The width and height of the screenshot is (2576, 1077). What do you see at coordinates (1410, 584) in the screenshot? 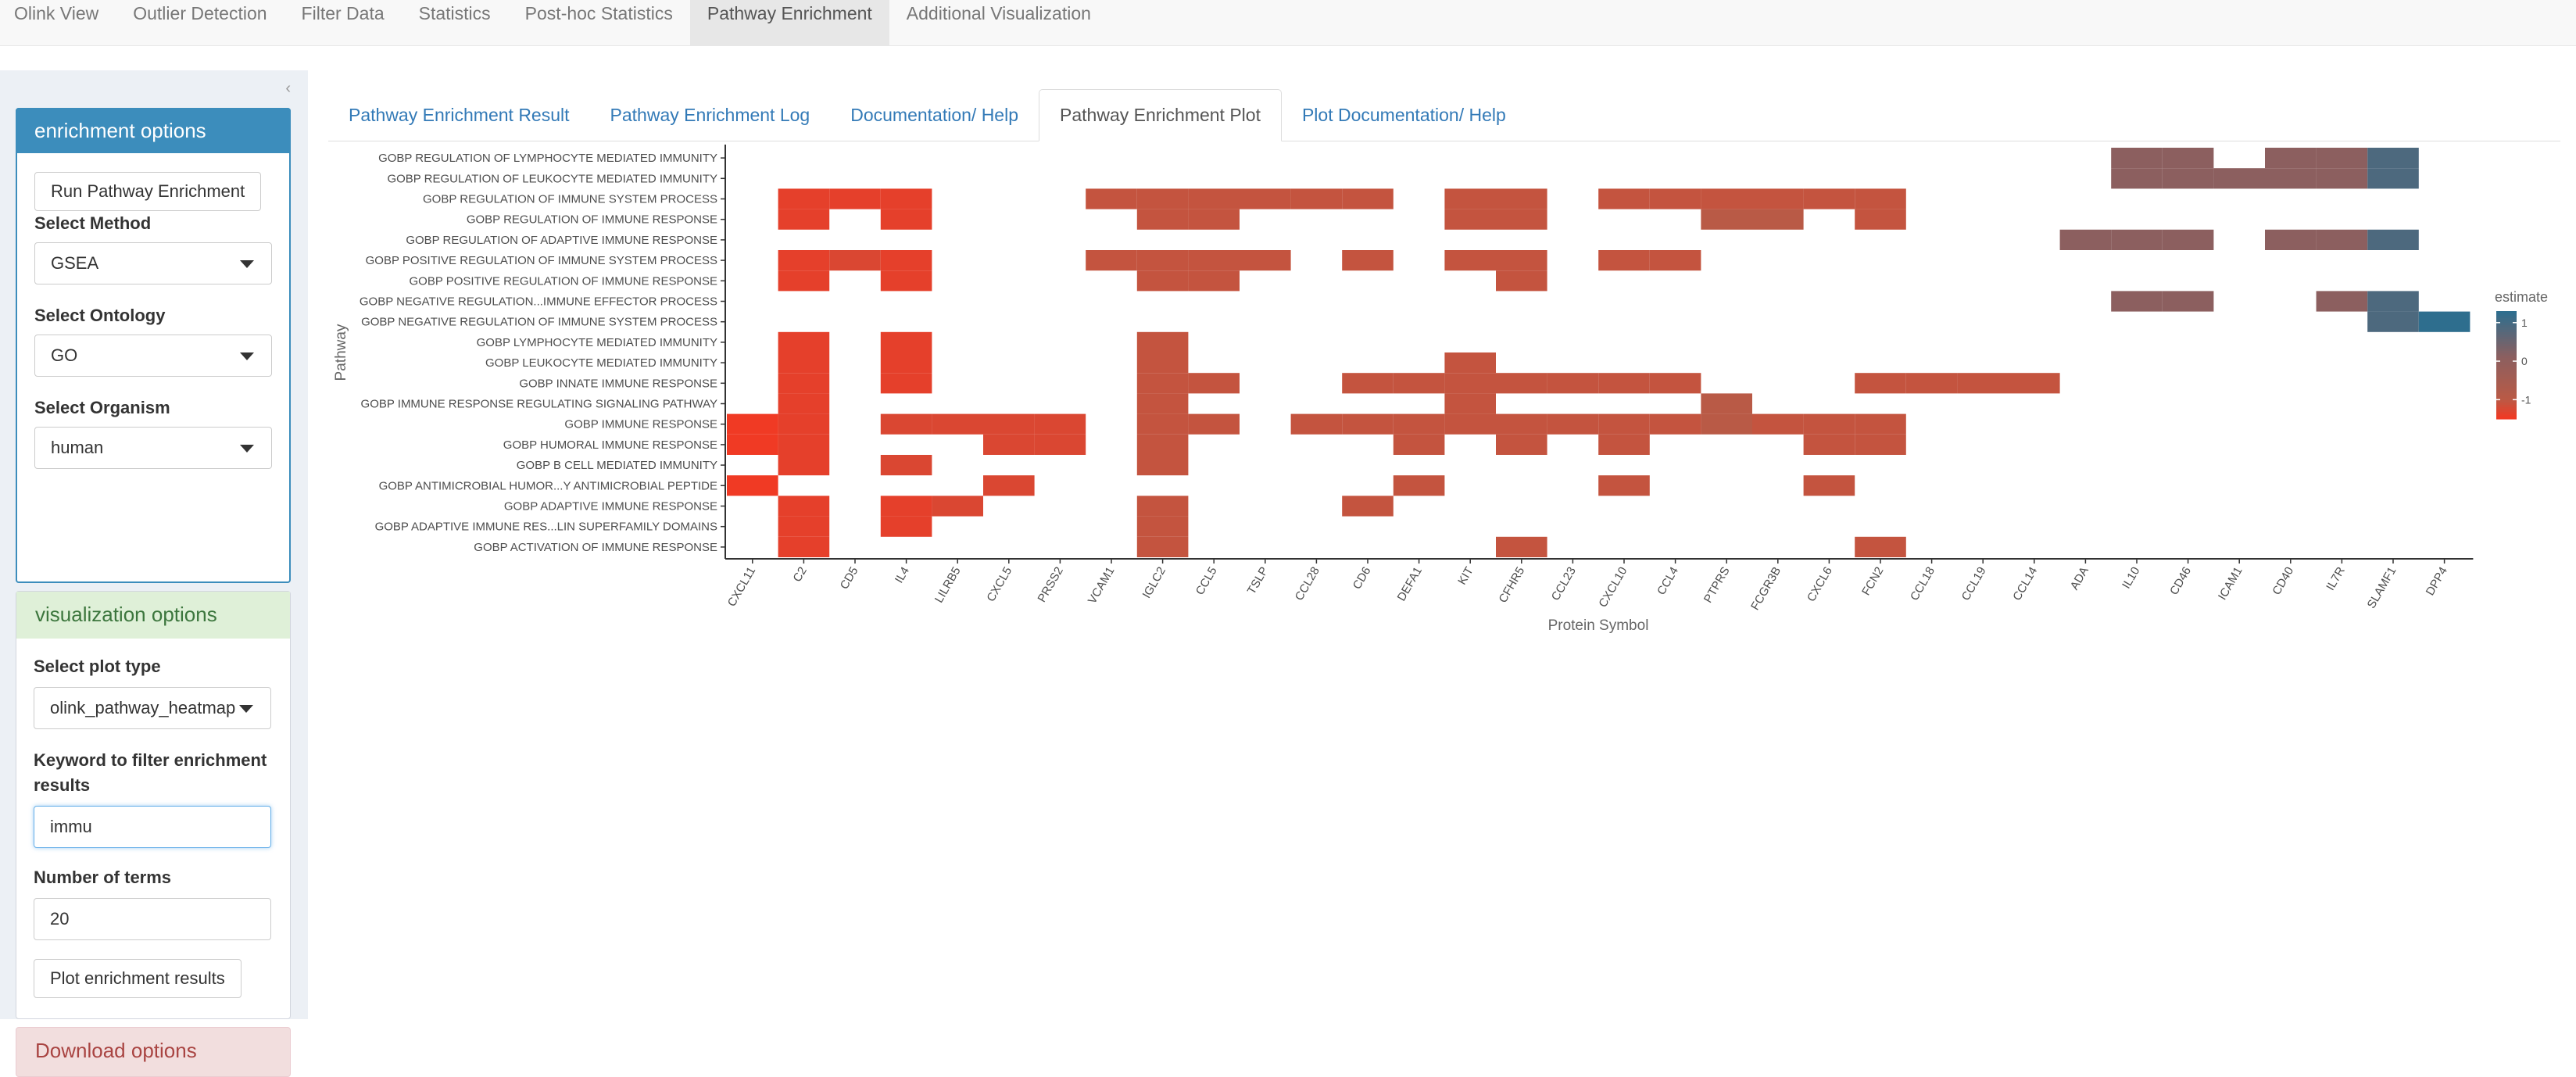
I see `x-tick-label: DEFA1` at bounding box center [1410, 584].